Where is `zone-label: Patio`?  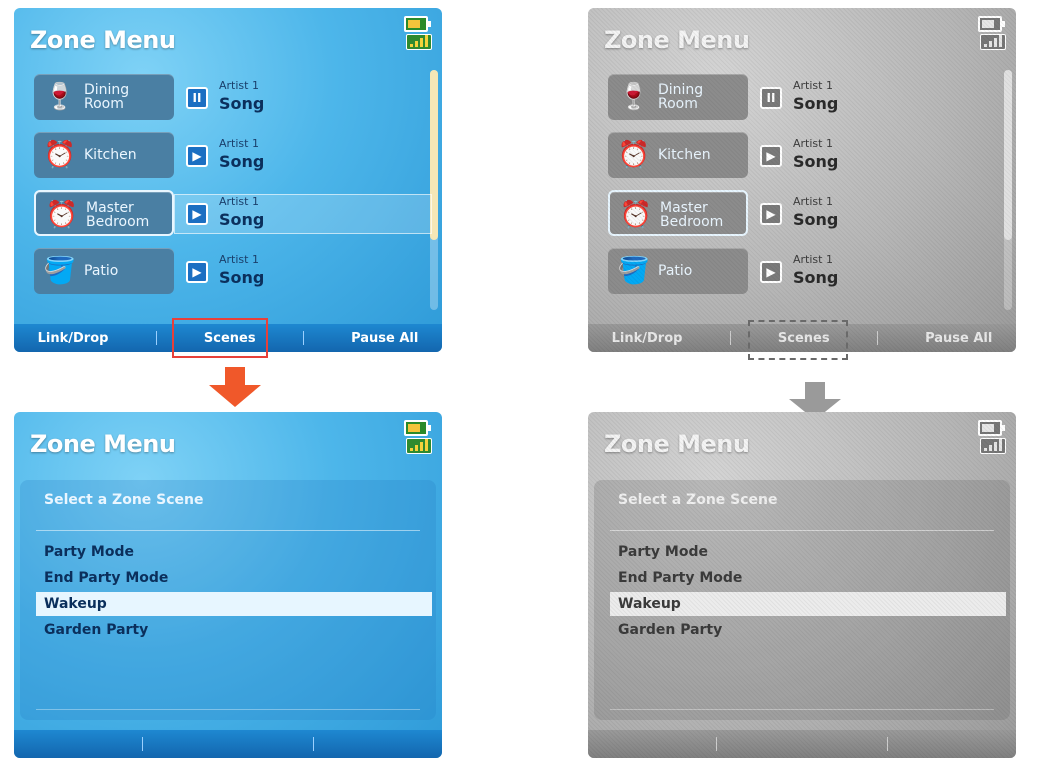 zone-label: Patio is located at coordinates (101, 271).